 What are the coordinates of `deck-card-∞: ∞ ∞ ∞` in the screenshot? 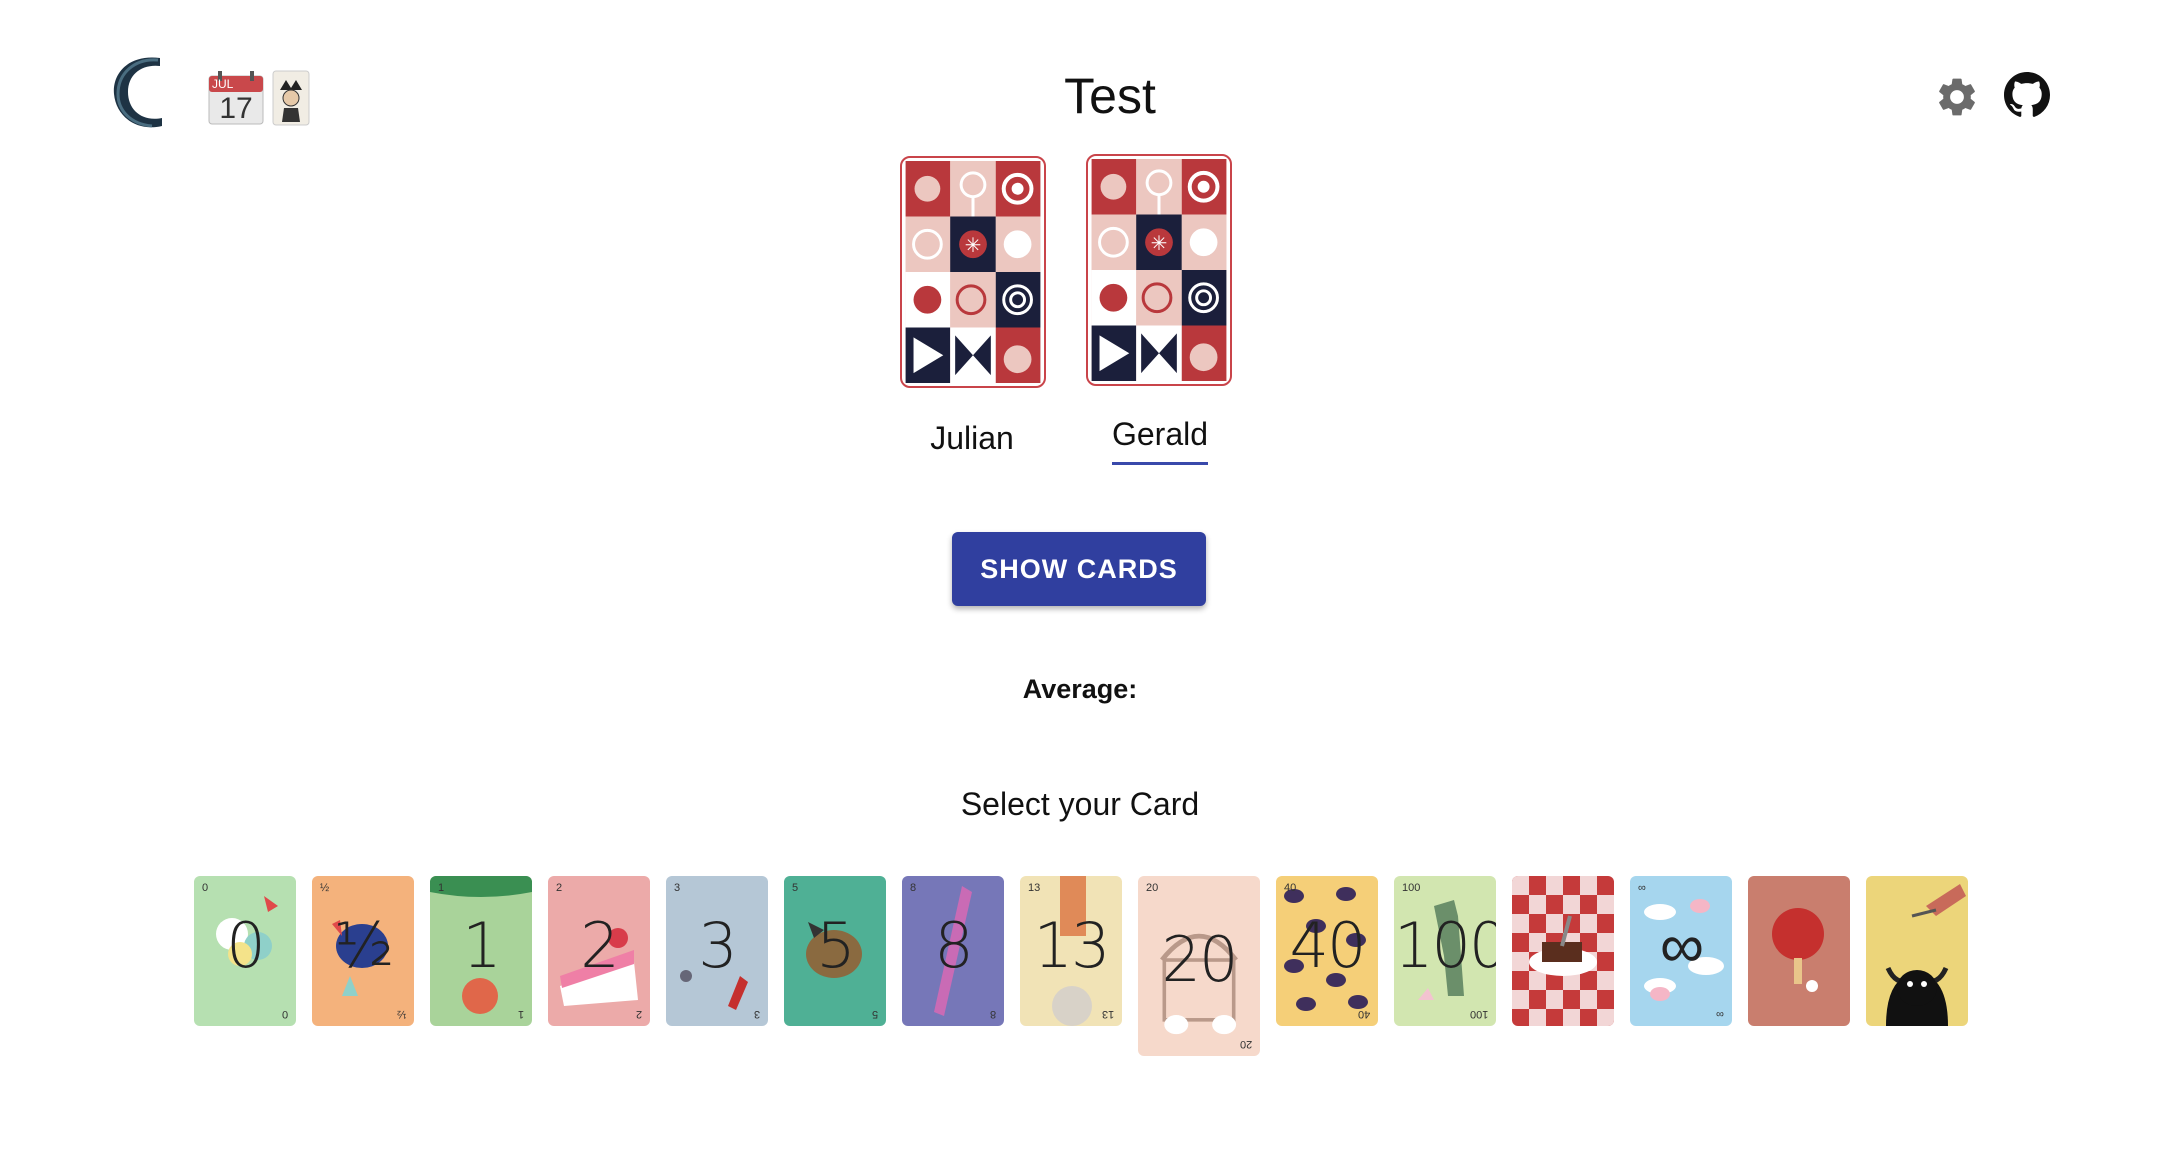 It's located at (1681, 951).